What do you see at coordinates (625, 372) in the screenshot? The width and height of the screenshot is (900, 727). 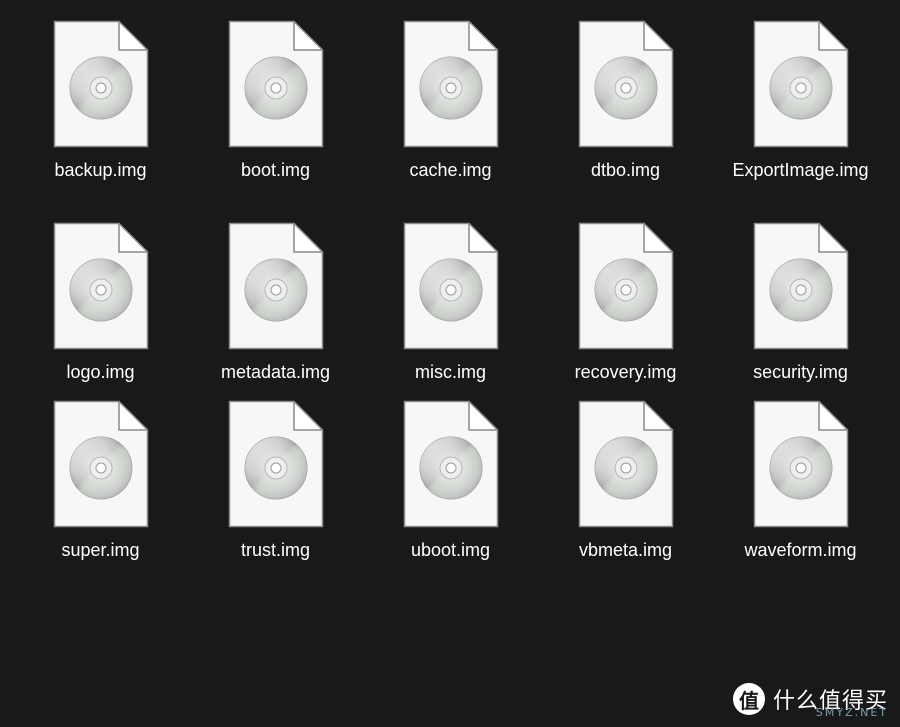 I see `file-name-label: recovery.img` at bounding box center [625, 372].